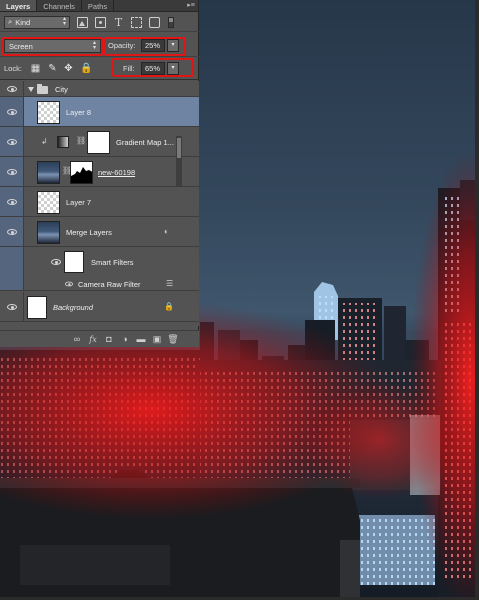 The width and height of the screenshot is (479, 600). Describe the element at coordinates (77, 339) in the screenshot. I see `link-icon: ∞` at that location.